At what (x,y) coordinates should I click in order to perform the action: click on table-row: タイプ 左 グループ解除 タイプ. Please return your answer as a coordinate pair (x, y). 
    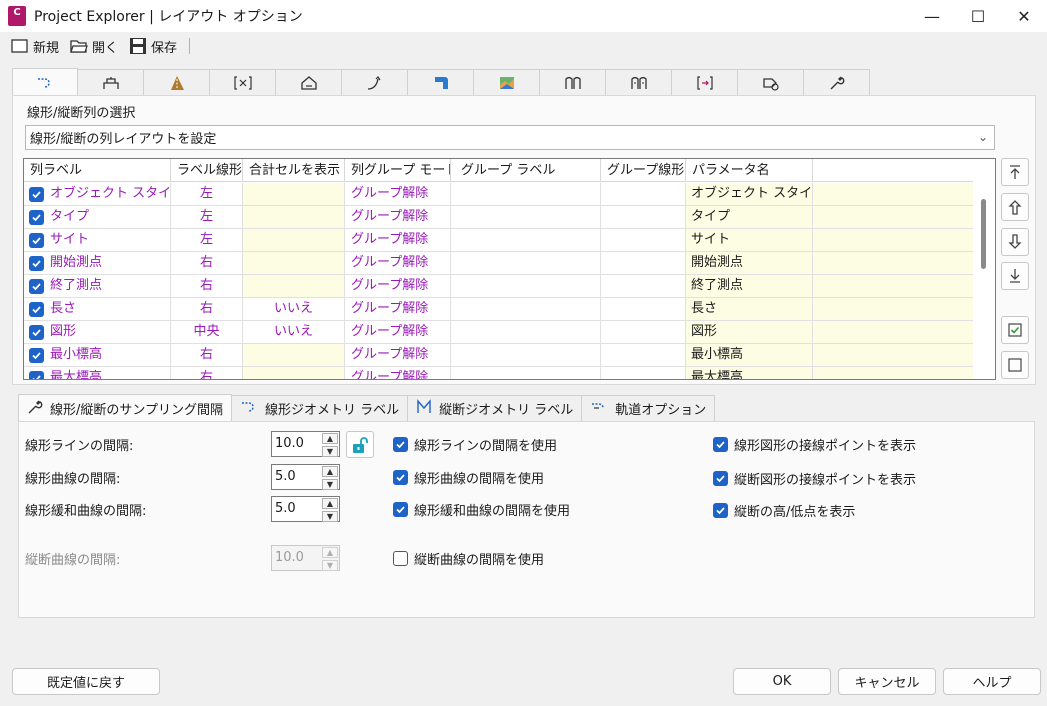
    Looking at the image, I should click on (498, 217).